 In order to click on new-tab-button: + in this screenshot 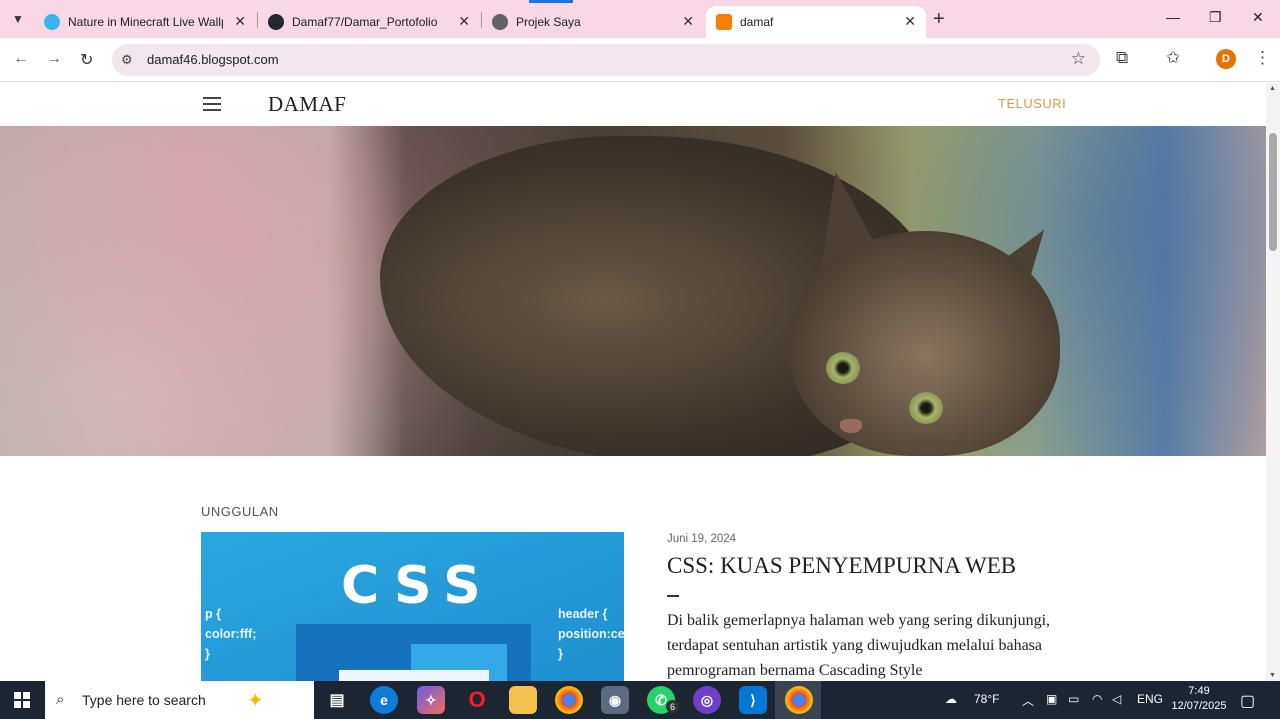, I will do `click(939, 19)`.